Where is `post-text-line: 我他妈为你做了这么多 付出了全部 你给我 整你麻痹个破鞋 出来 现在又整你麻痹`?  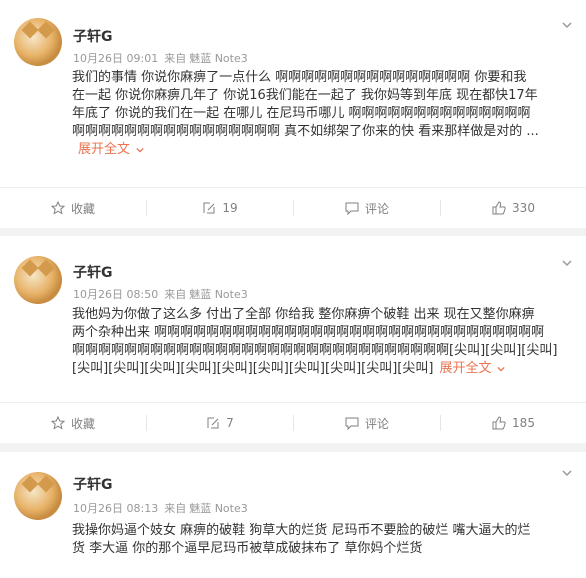 post-text-line: 我他妈为你做了这么多 付出了全部 你给我 整你麻痹个破鞋 出来 现在又整你麻痹 is located at coordinates (303, 314).